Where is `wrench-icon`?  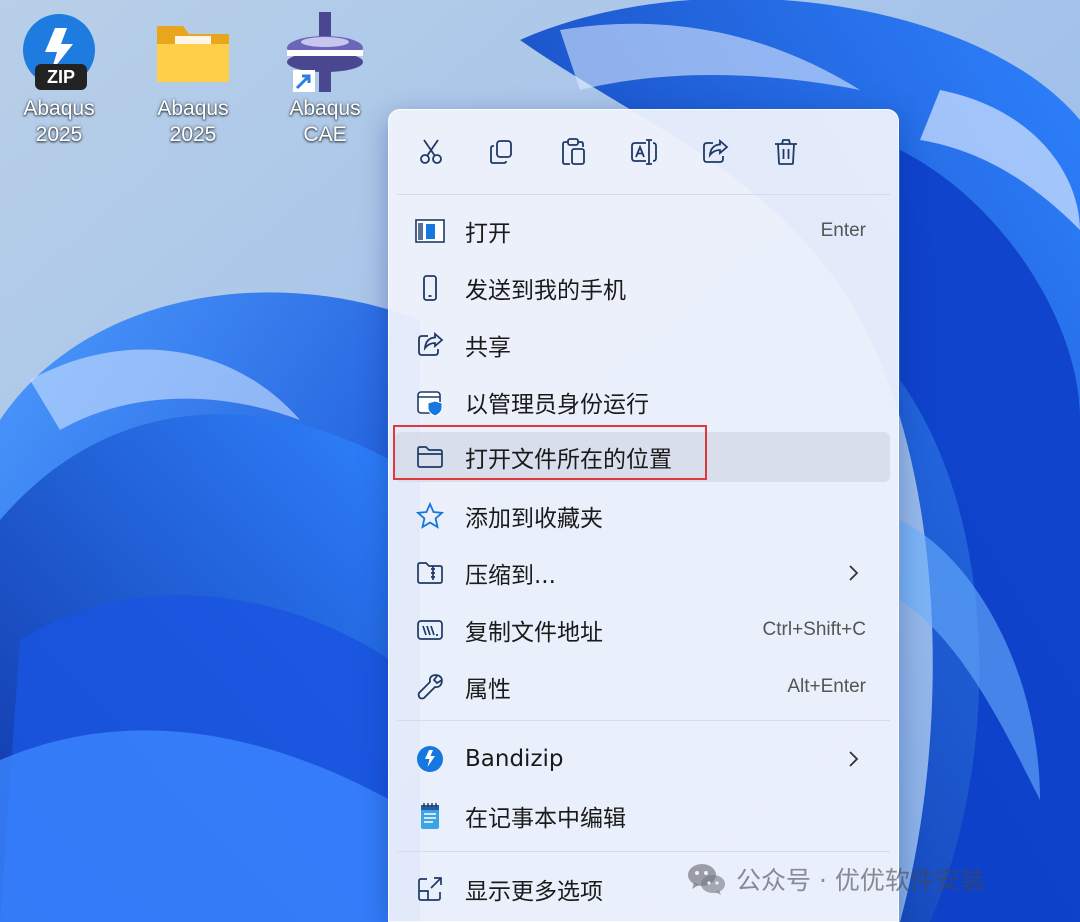
wrench-icon is located at coordinates (430, 687).